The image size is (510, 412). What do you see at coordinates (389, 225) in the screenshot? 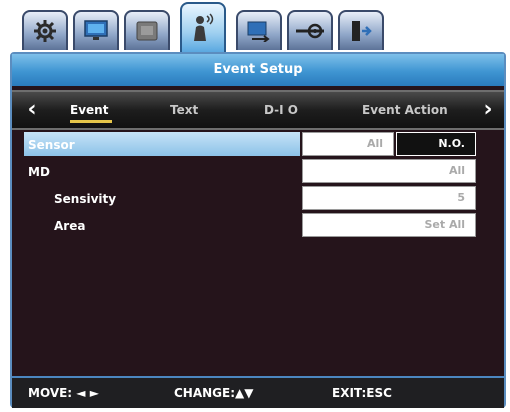
I see `area-value: Set All` at bounding box center [389, 225].